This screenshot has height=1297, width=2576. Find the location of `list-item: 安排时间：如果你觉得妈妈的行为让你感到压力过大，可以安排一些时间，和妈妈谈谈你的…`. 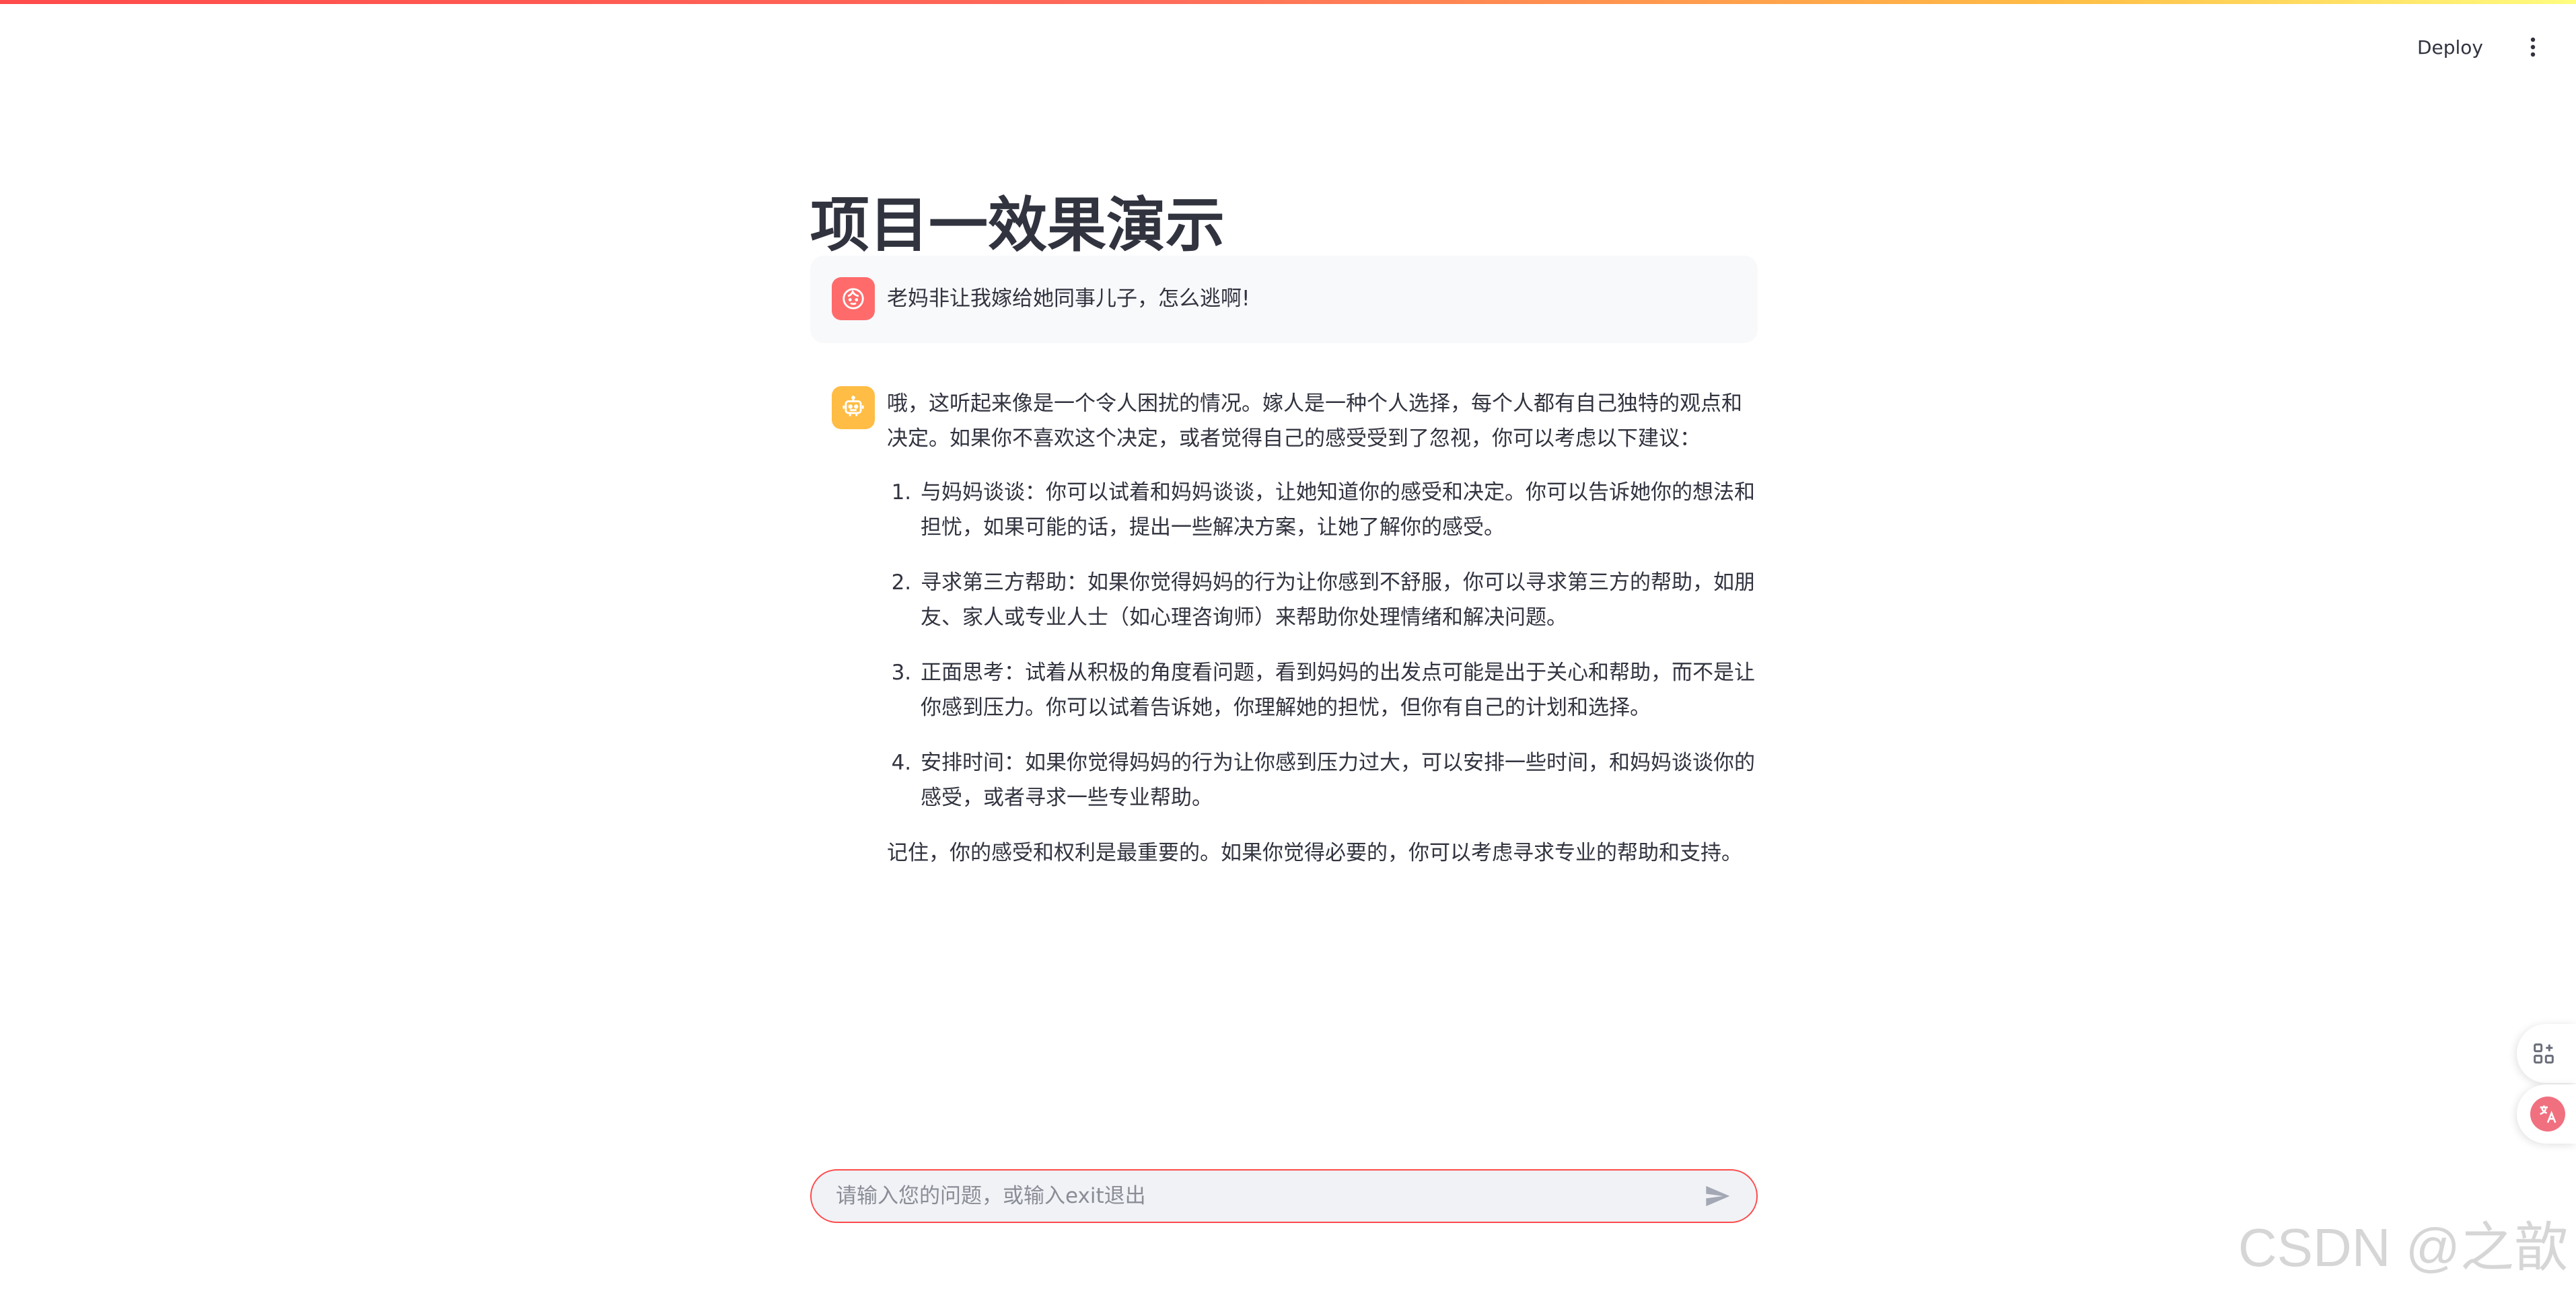

list-item: 安排时间：如果你觉得妈妈的行为让你感到压力过大，可以安排一些时间，和妈妈谈谈你的… is located at coordinates (1338, 780).